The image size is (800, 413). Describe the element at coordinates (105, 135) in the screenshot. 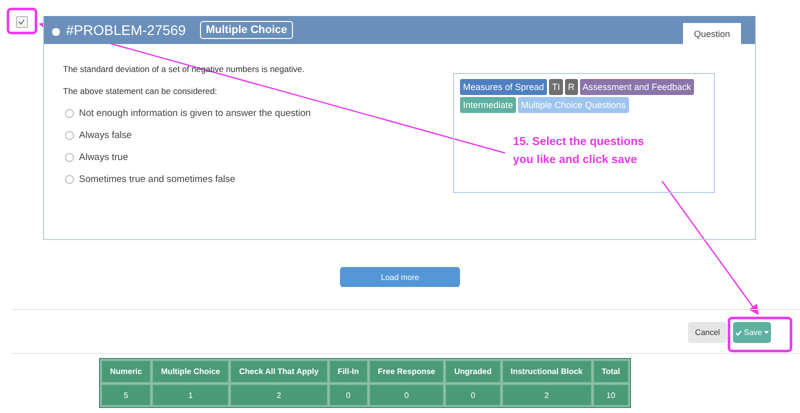

I see `answer-option: Always false` at that location.